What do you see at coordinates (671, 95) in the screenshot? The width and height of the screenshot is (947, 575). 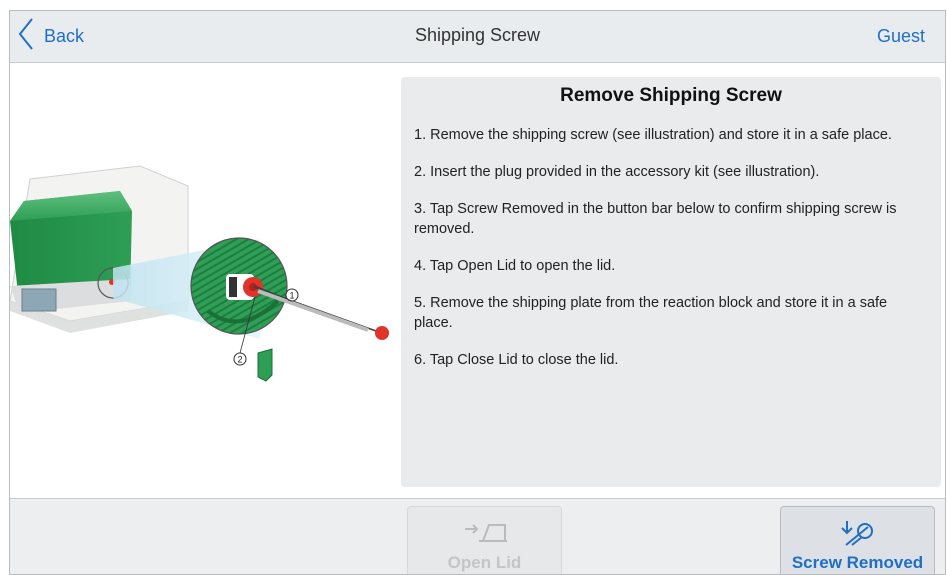 I see `instructions-title: Remove Shipping Screw` at bounding box center [671, 95].